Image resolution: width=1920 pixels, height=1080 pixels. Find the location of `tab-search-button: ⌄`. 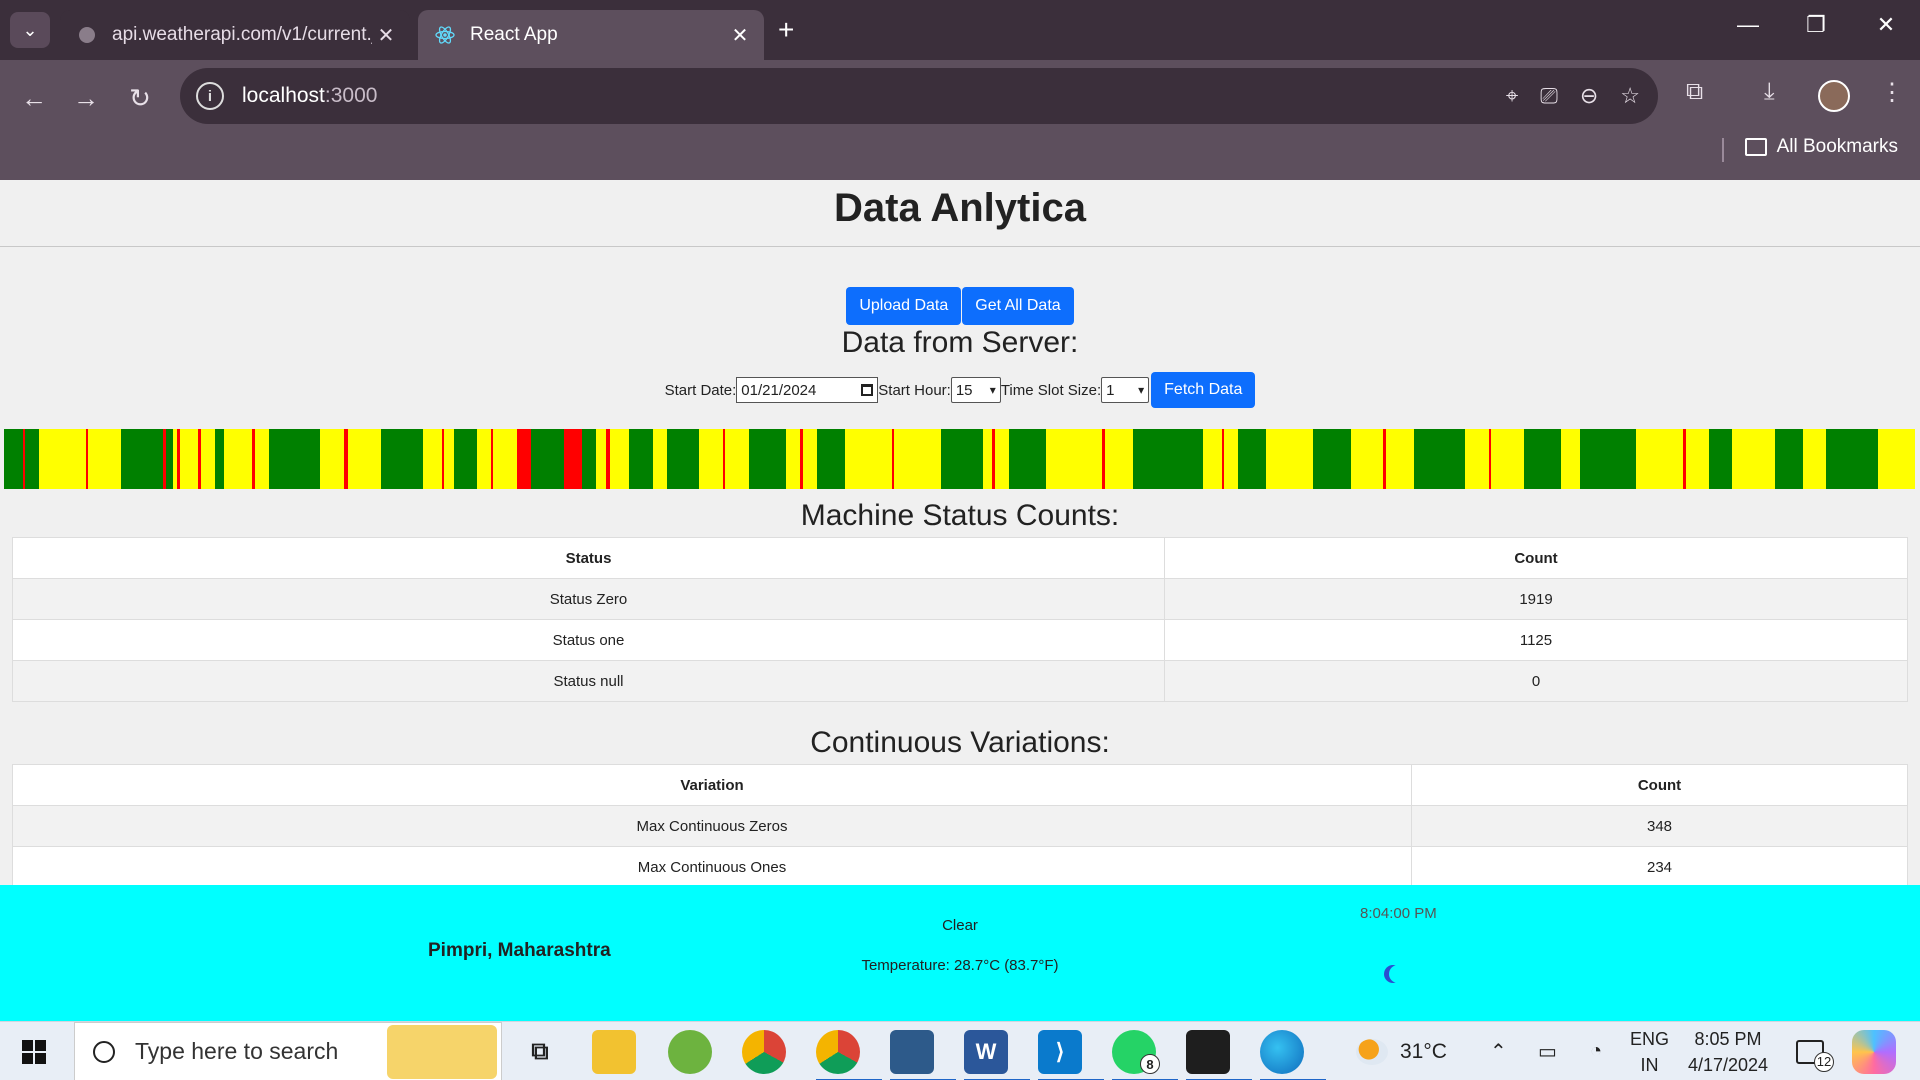

tab-search-button: ⌄ is located at coordinates (30, 30).